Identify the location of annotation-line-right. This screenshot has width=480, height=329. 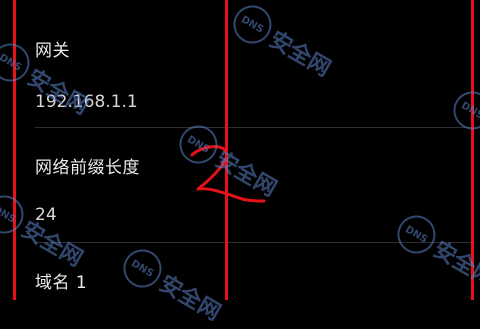
(472, 150).